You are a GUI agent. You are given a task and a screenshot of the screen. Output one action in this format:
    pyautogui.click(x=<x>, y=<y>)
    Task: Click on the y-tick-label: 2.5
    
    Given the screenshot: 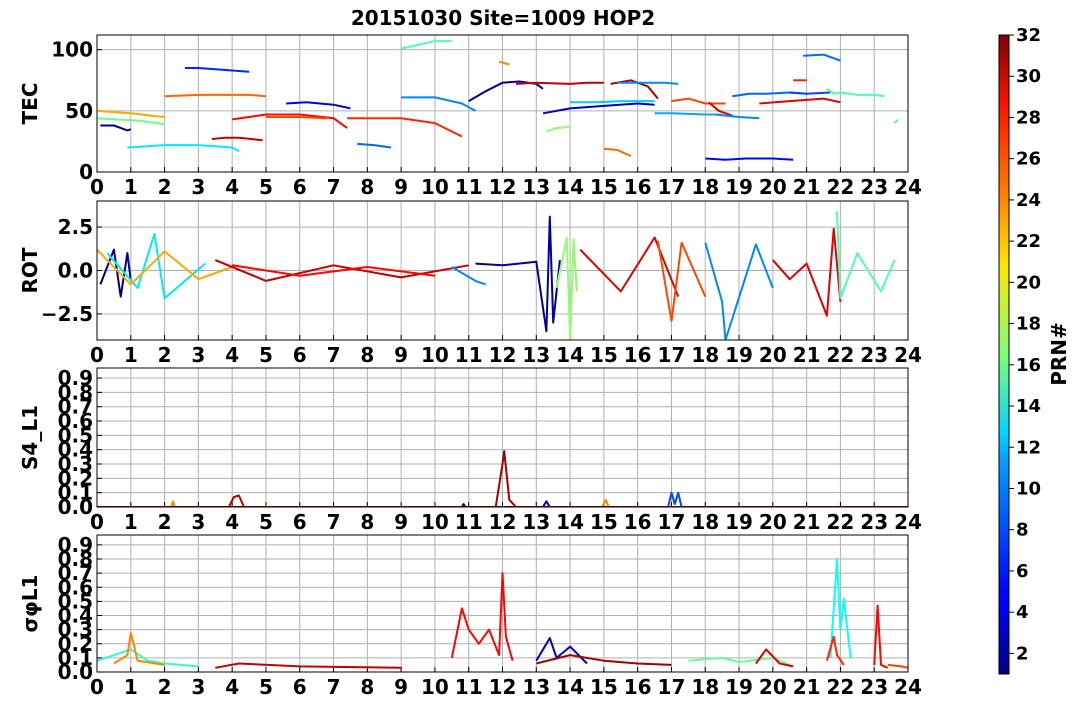 What is the action you would take?
    pyautogui.click(x=75, y=227)
    